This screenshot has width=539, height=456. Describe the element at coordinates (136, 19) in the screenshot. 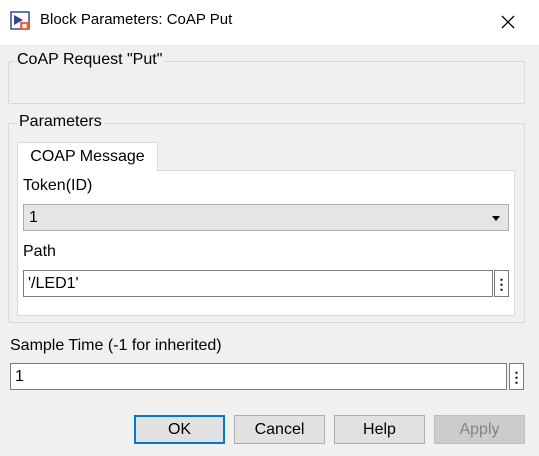

I see `window-title: Block Parameters: CoAP Put` at that location.